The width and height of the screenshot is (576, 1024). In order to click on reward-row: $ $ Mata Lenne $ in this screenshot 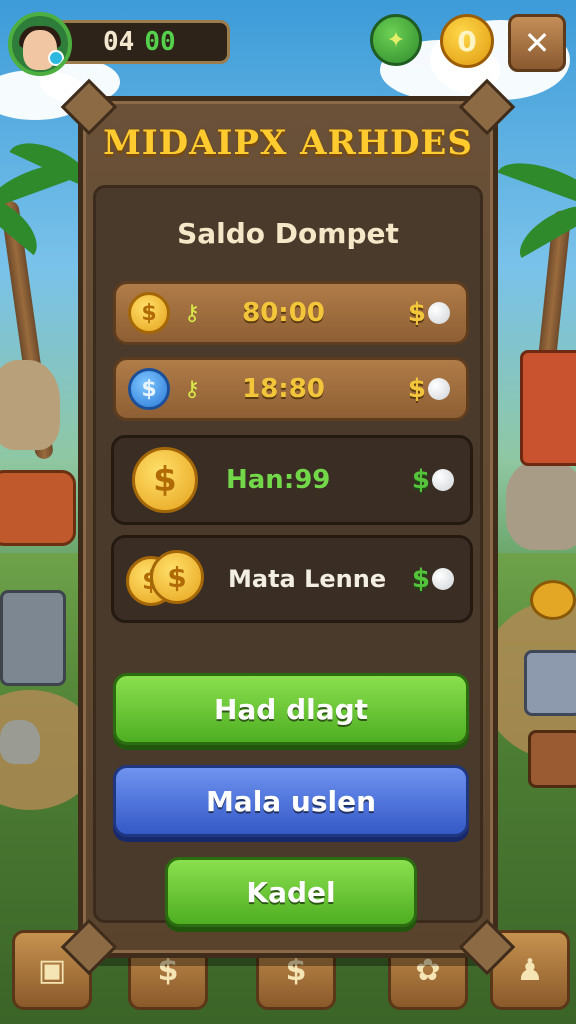, I will do `click(292, 579)`.